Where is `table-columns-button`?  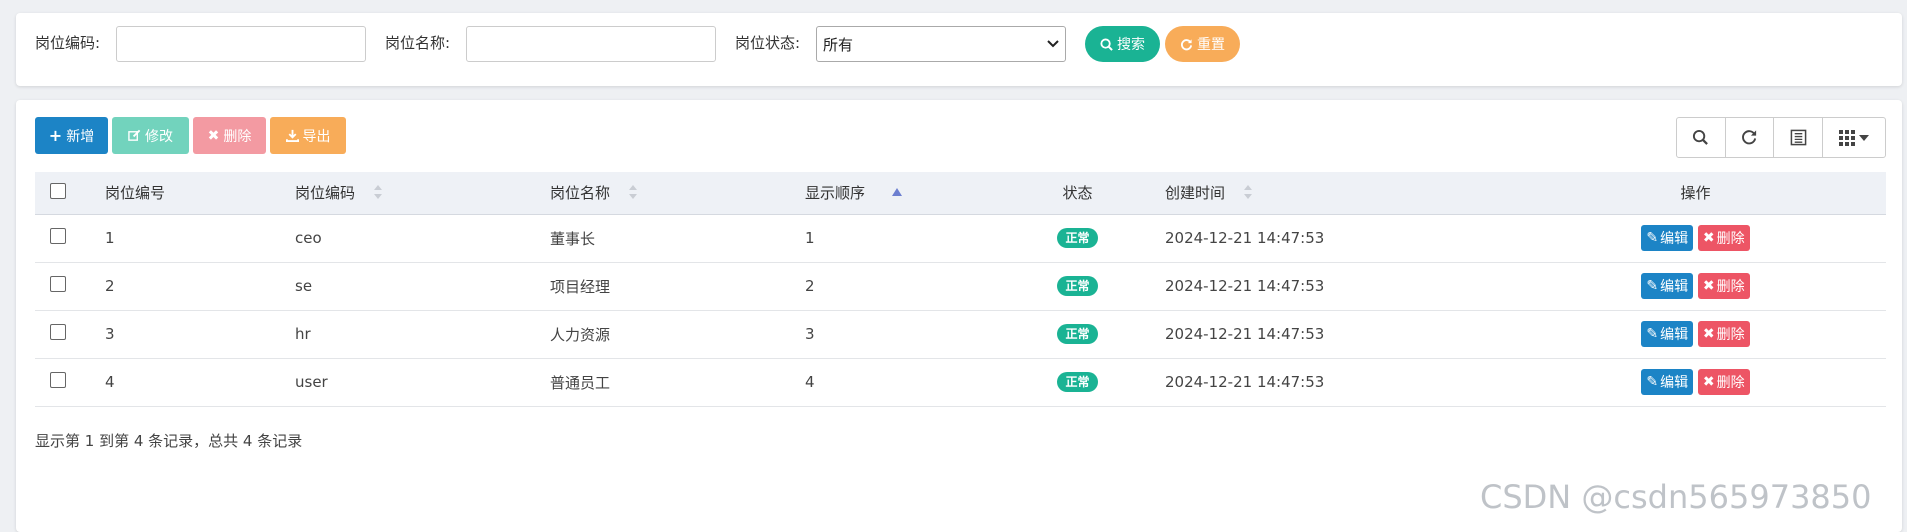 table-columns-button is located at coordinates (1854, 137).